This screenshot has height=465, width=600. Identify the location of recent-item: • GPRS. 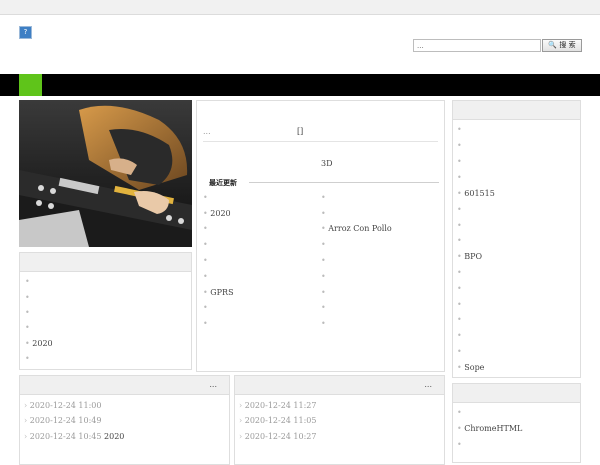
(218, 292).